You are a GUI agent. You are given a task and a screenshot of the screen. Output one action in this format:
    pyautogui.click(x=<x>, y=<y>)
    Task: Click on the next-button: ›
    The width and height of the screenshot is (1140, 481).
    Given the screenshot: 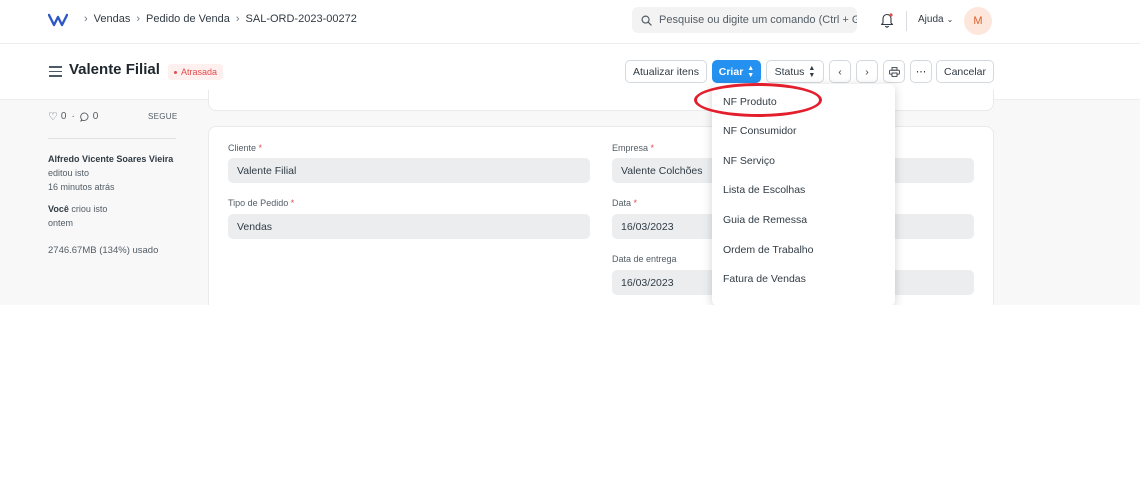 What is the action you would take?
    pyautogui.click(x=867, y=71)
    